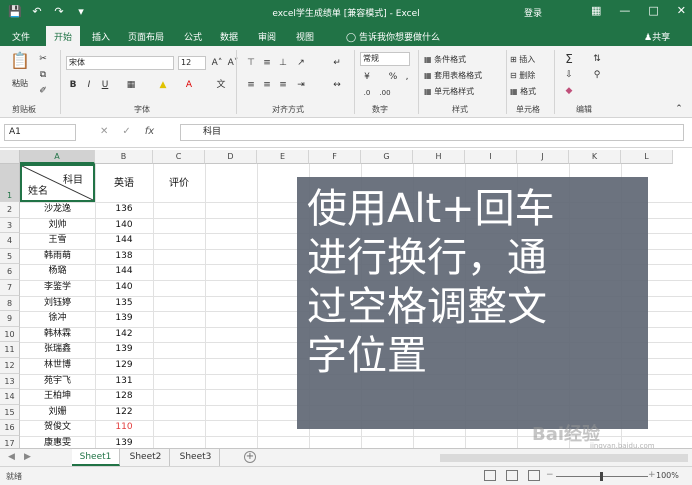 This screenshot has height=485, width=692. What do you see at coordinates (445, 59) in the screenshot?
I see `conditional-format-button: ▦ 条件格式` at bounding box center [445, 59].